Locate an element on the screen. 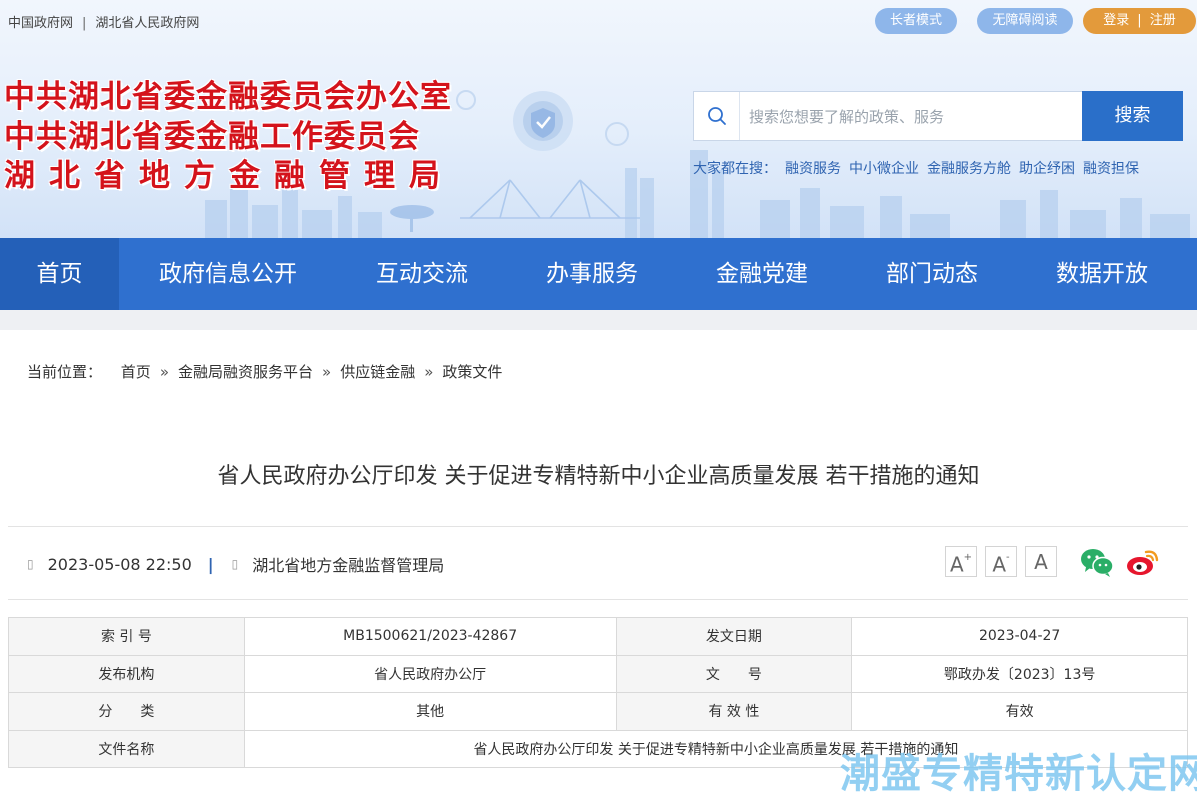  hot-search: 大家都在搜： 融资服务 中小微企业 金融服务方舱 助企纾困 融资担保 is located at coordinates (920, 168).